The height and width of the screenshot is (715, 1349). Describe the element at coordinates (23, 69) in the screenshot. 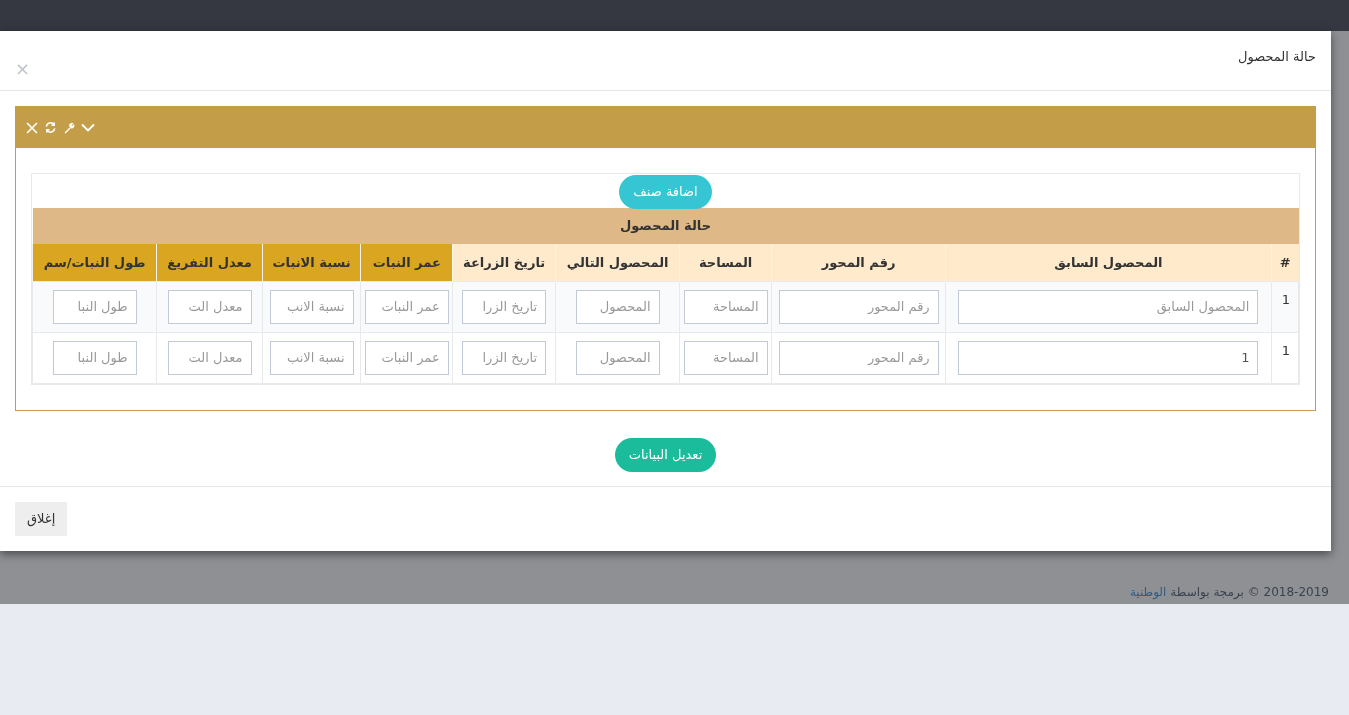

I see `close-button: ×` at that location.